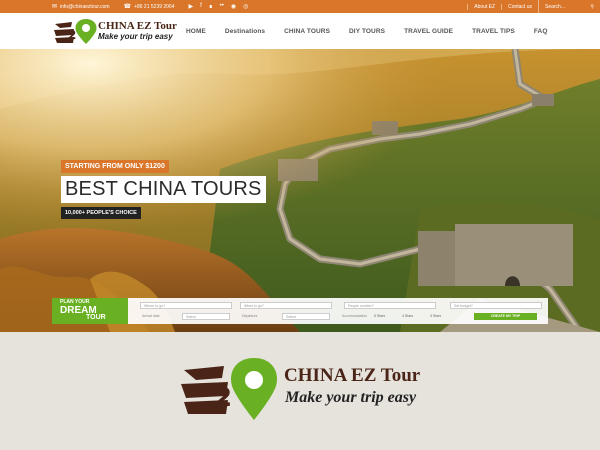 This screenshot has height=450, width=600. What do you see at coordinates (484, 6) in the screenshot?
I see `about-link: About EZ` at bounding box center [484, 6].